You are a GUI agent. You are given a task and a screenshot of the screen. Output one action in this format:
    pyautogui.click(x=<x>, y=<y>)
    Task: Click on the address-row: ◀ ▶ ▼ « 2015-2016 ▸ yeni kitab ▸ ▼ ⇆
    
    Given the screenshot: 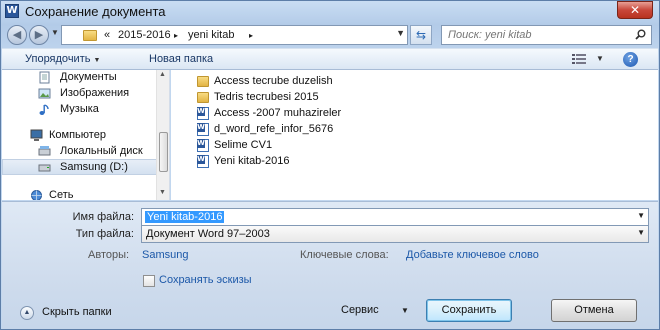 What is the action you would take?
    pyautogui.click(x=330, y=35)
    